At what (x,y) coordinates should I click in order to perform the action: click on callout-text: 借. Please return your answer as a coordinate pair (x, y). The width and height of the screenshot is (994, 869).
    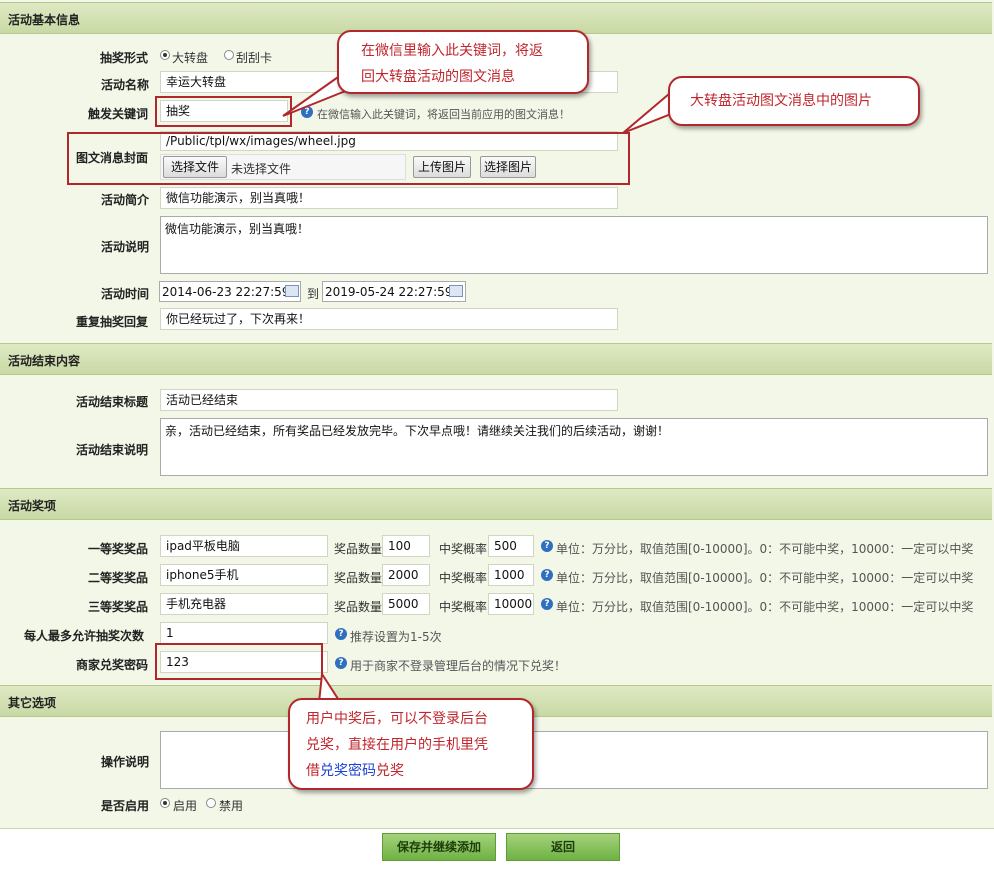
    Looking at the image, I should click on (313, 771).